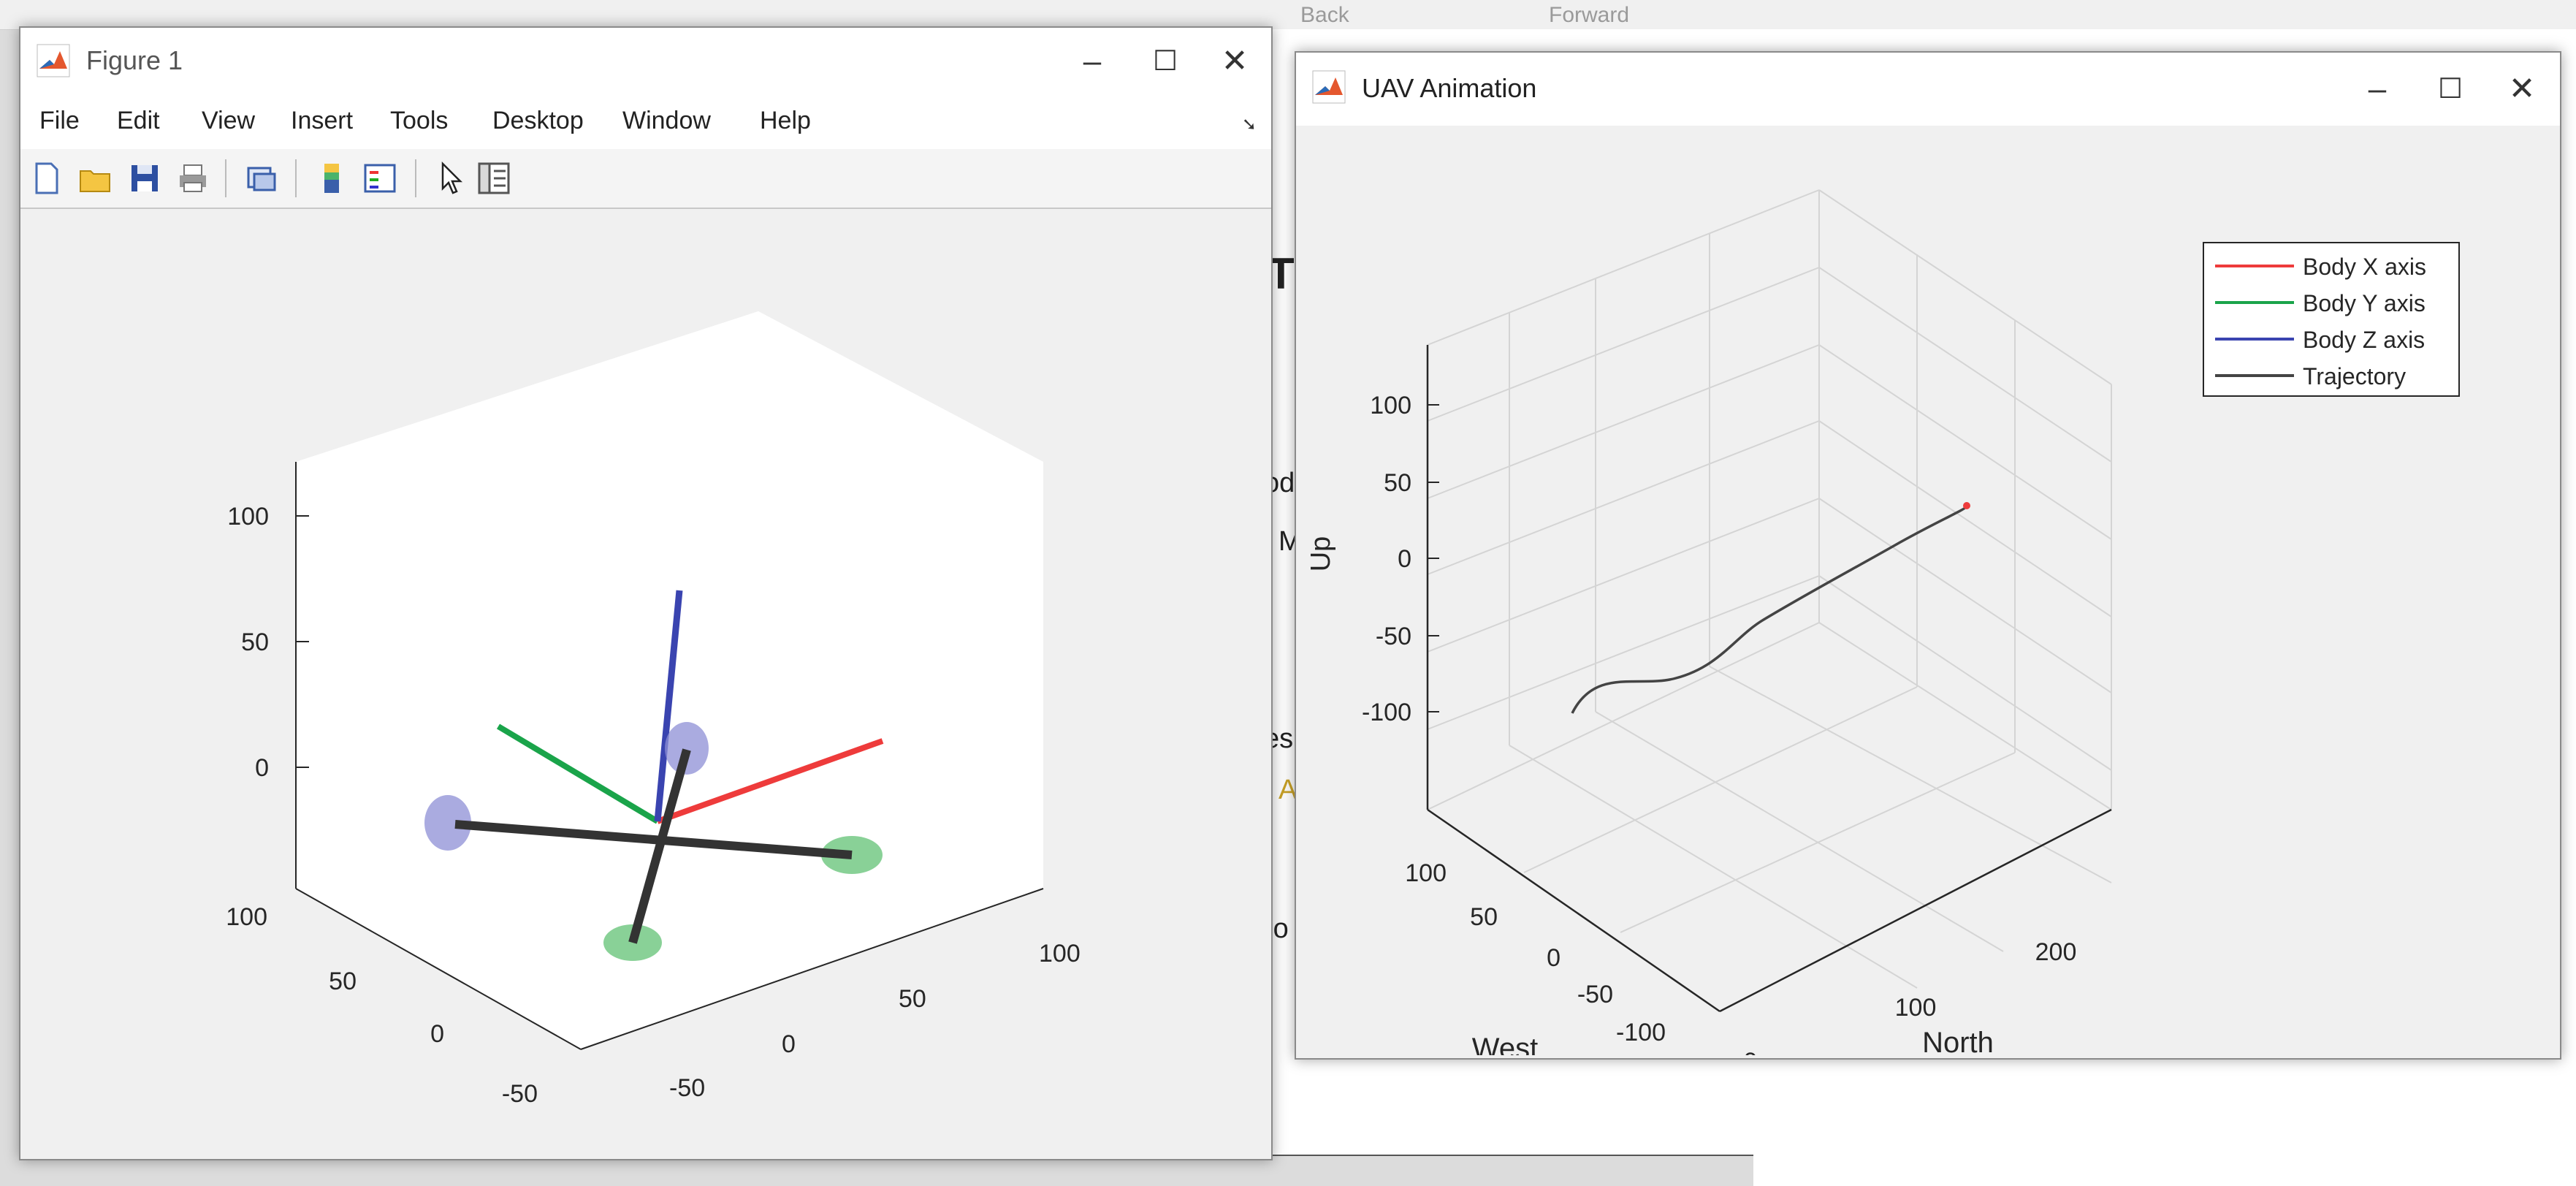  Describe the element at coordinates (645, 179) in the screenshot. I see `figure-toolbar` at that location.